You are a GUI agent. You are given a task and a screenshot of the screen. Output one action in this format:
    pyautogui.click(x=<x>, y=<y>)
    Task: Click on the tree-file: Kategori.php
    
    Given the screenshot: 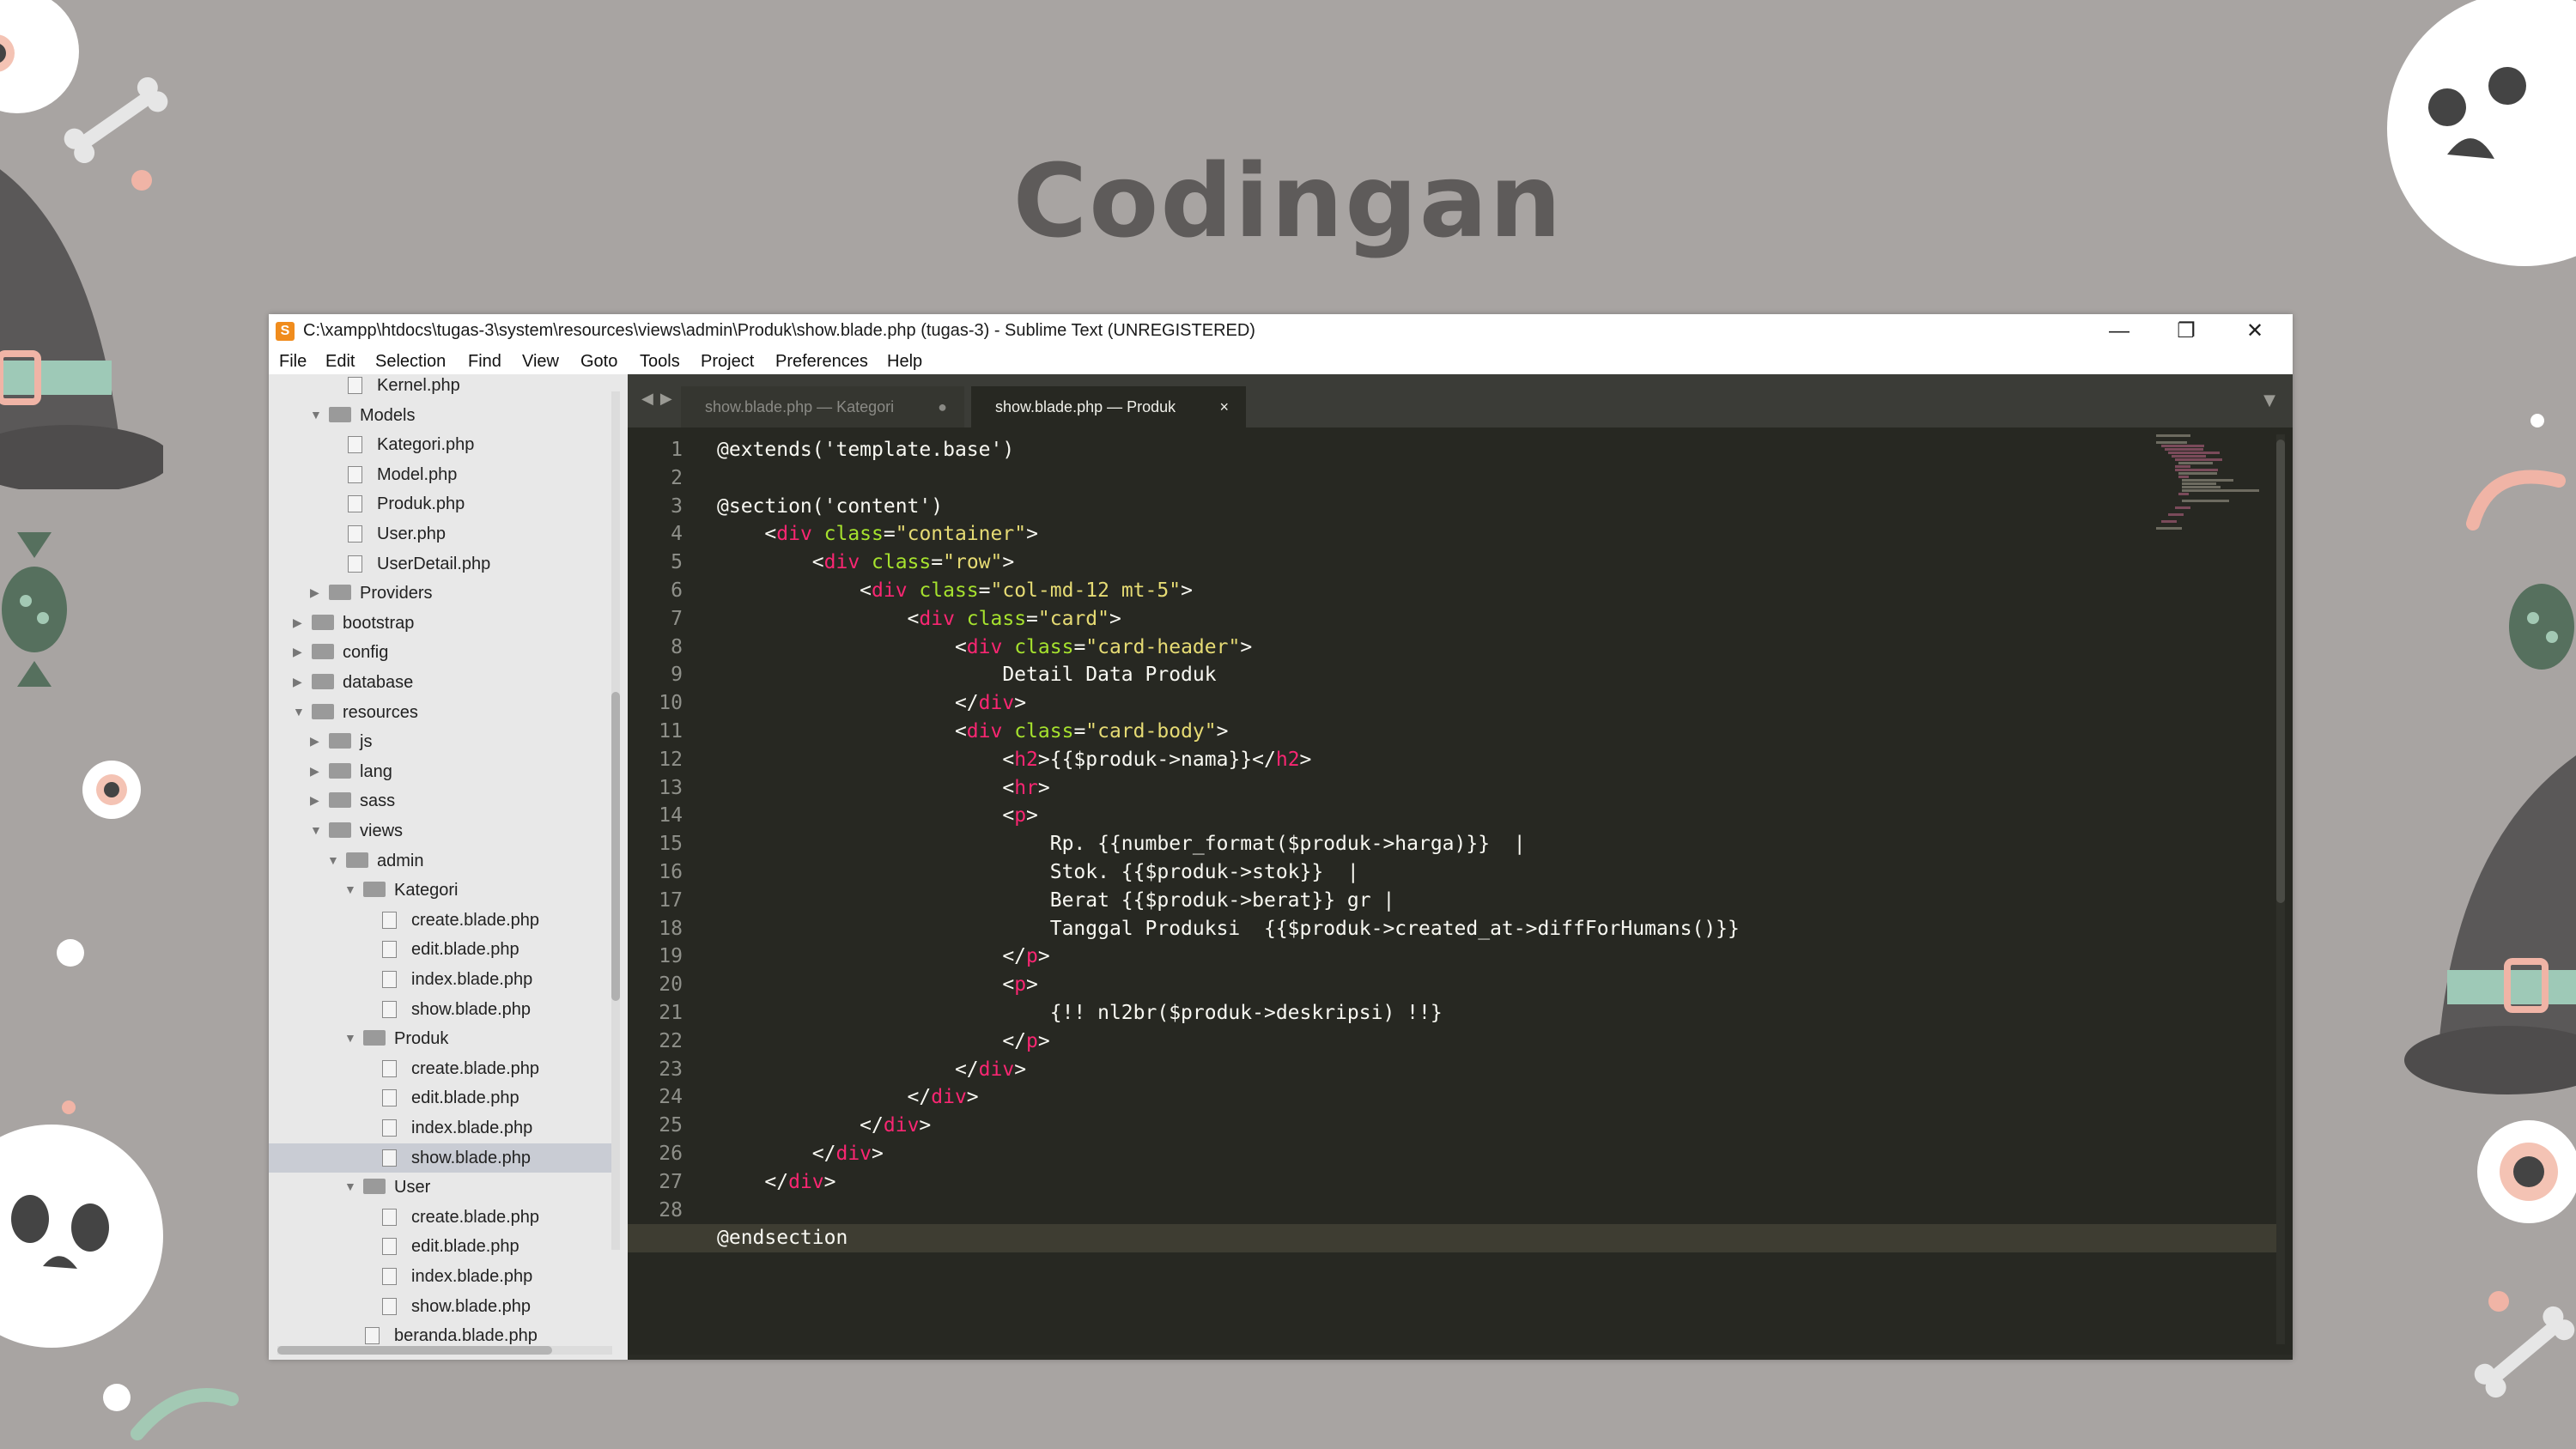 What is the action you would take?
    pyautogui.click(x=441, y=444)
    